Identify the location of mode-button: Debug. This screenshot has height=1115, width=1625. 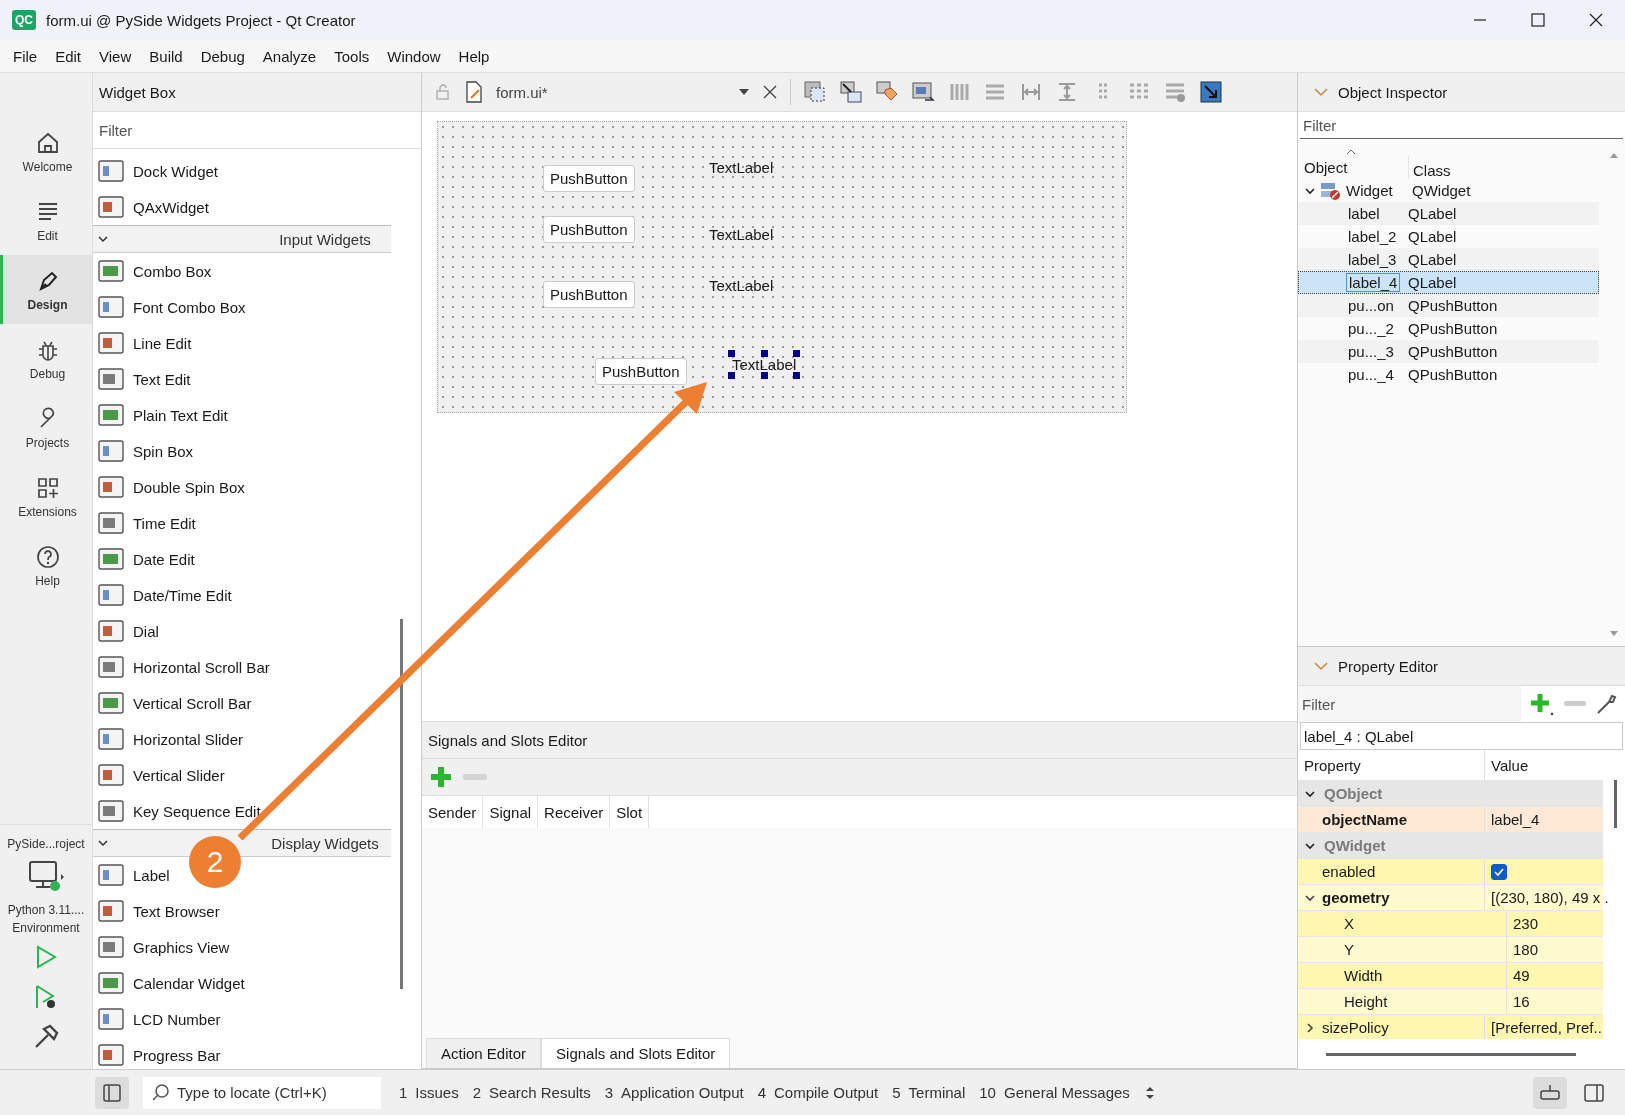
(46, 358).